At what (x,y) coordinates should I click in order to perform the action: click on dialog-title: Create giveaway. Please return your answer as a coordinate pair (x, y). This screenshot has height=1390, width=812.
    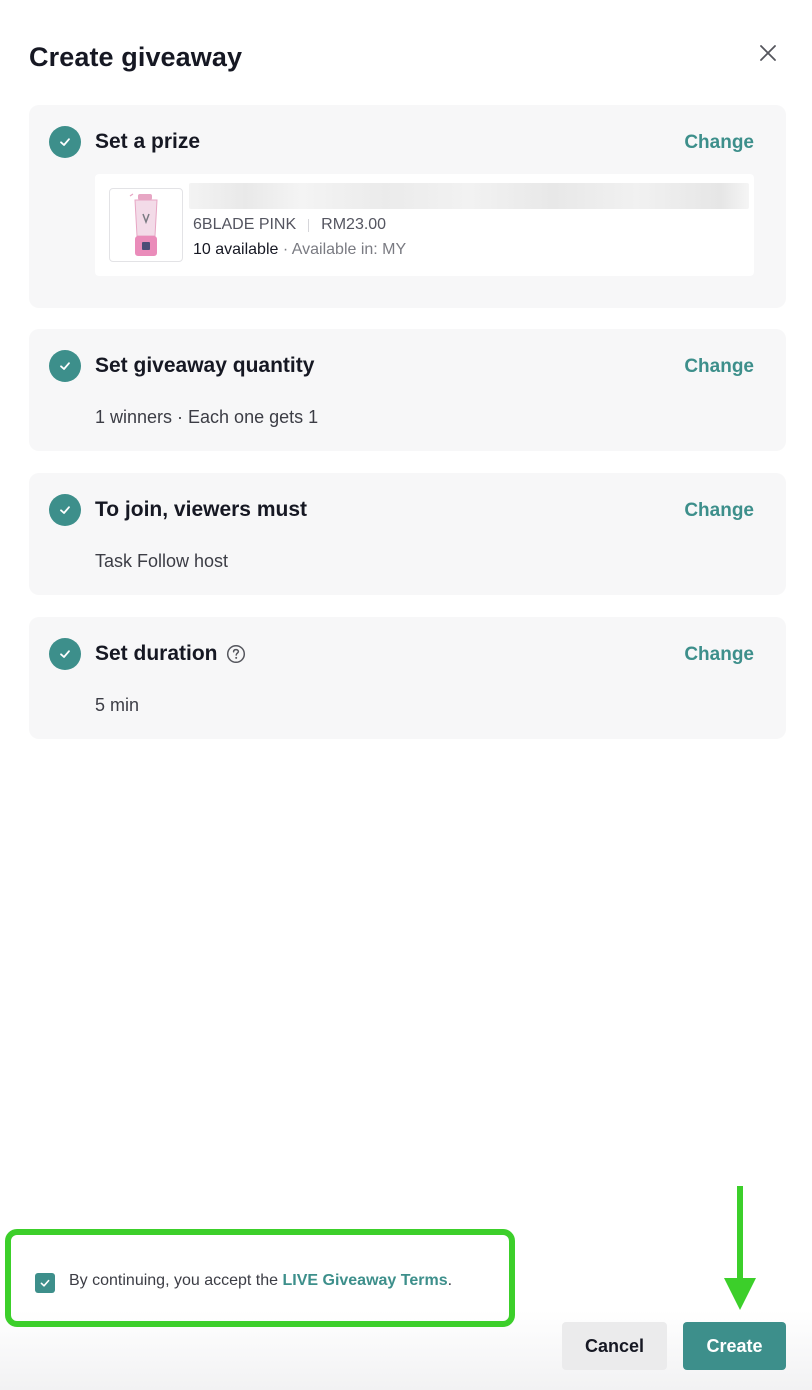
    Looking at the image, I should click on (136, 57).